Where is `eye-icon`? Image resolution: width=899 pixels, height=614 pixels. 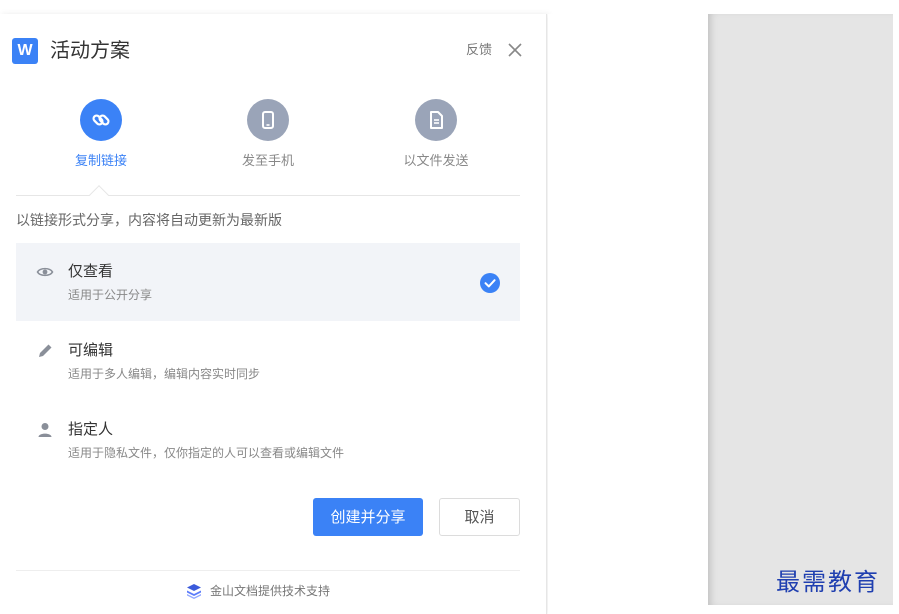
eye-icon is located at coordinates (45, 272).